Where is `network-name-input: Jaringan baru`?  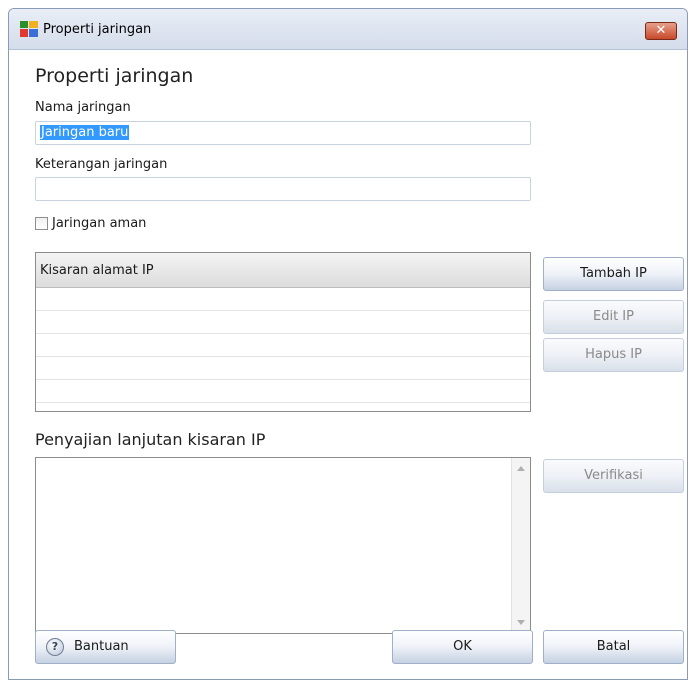 network-name-input: Jaringan baru is located at coordinates (283, 133).